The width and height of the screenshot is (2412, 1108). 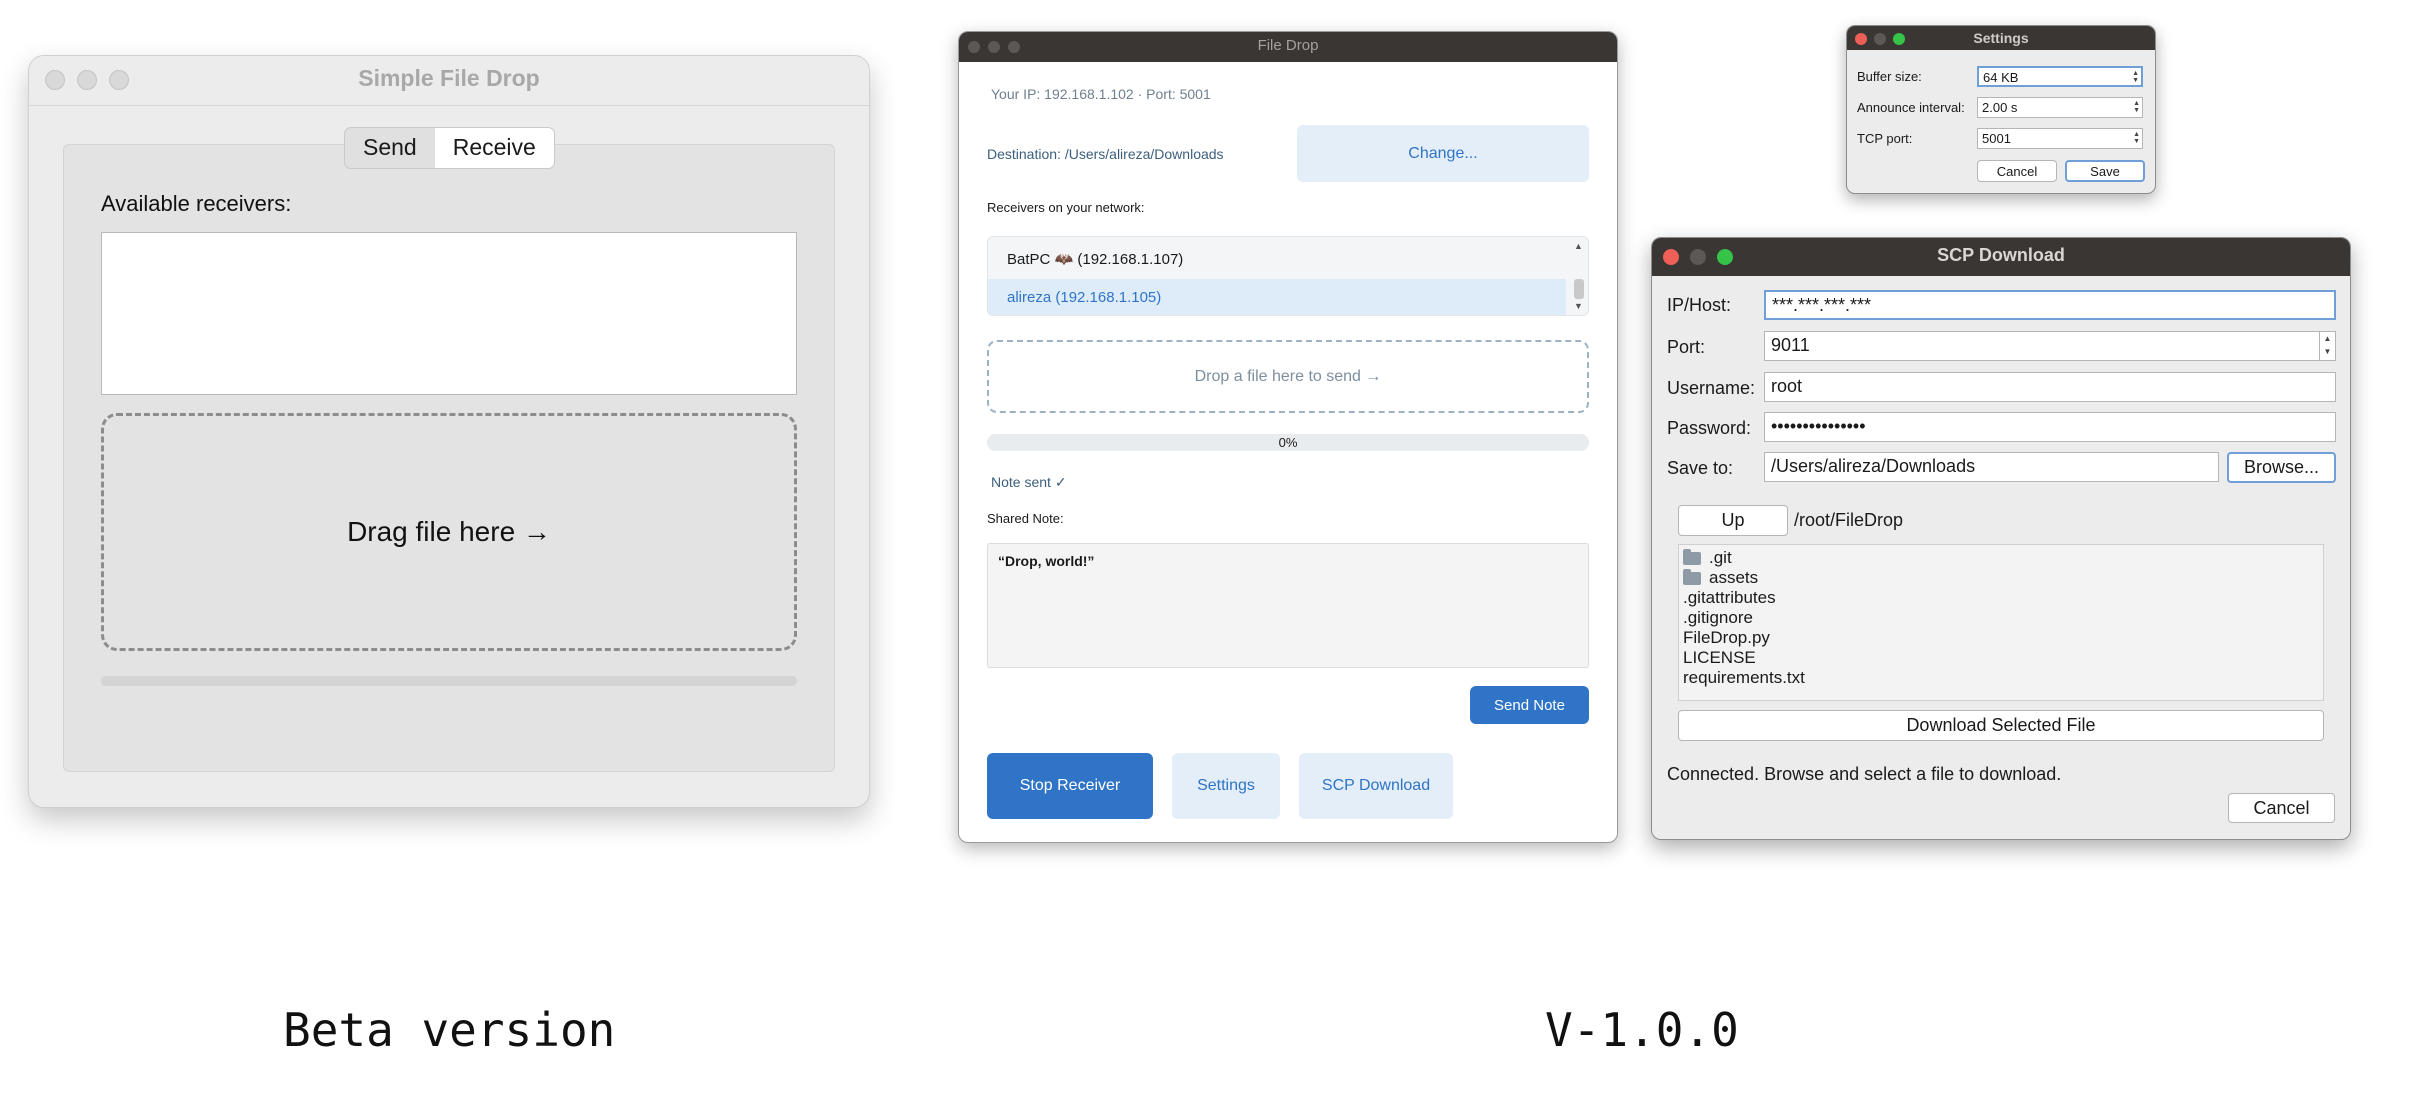 I want to click on buffer-size-label: Buffer size:, so click(x=1889, y=76).